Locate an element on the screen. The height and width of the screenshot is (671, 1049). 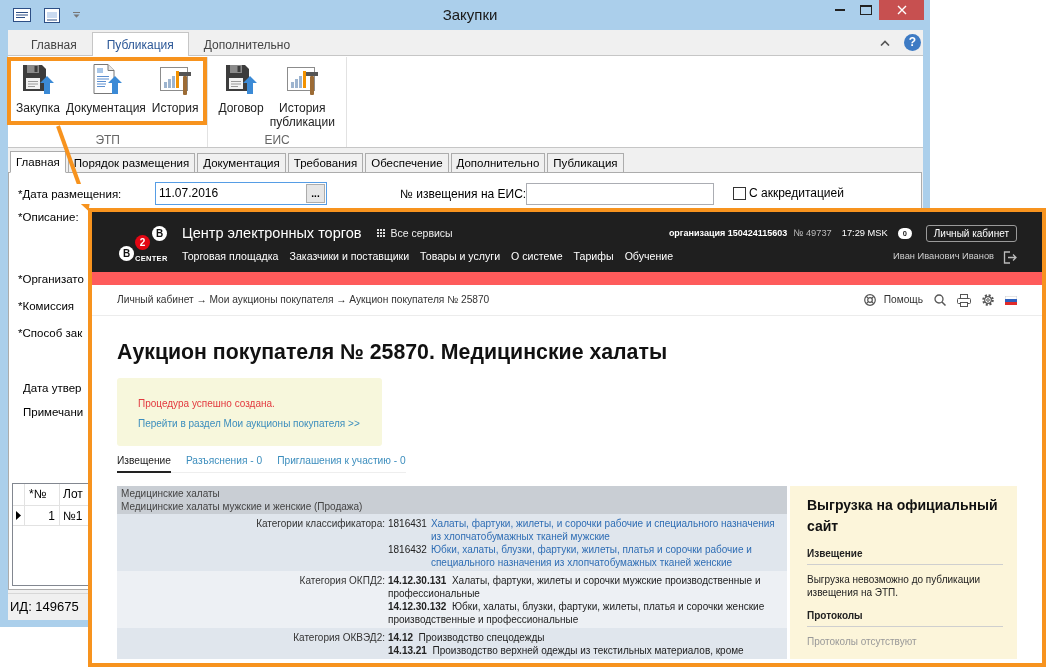
printer-icon is located at coordinates (964, 300).